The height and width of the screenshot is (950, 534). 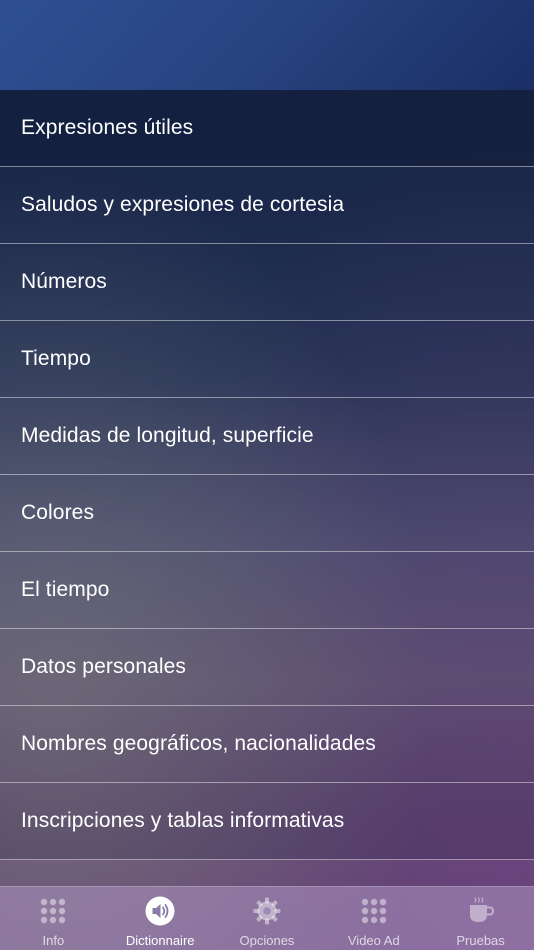 What do you see at coordinates (267, 513) in the screenshot?
I see `list-item-colores: Colores` at bounding box center [267, 513].